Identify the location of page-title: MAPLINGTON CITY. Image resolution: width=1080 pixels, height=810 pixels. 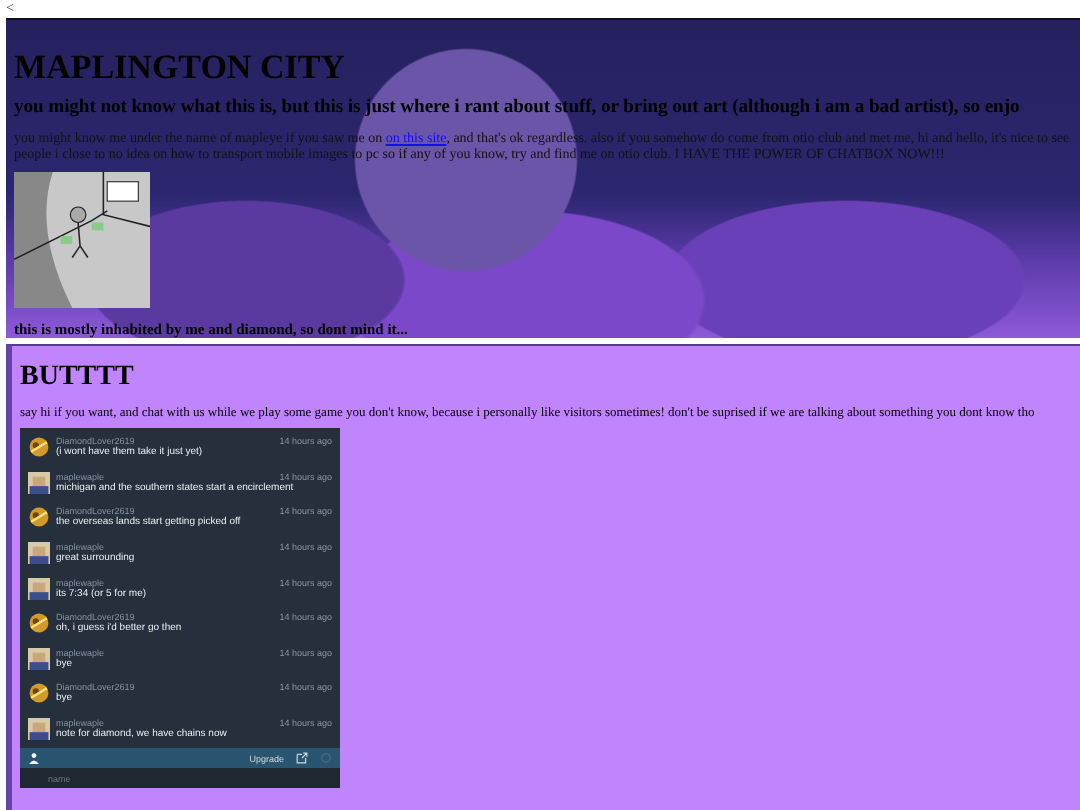
(180, 68).